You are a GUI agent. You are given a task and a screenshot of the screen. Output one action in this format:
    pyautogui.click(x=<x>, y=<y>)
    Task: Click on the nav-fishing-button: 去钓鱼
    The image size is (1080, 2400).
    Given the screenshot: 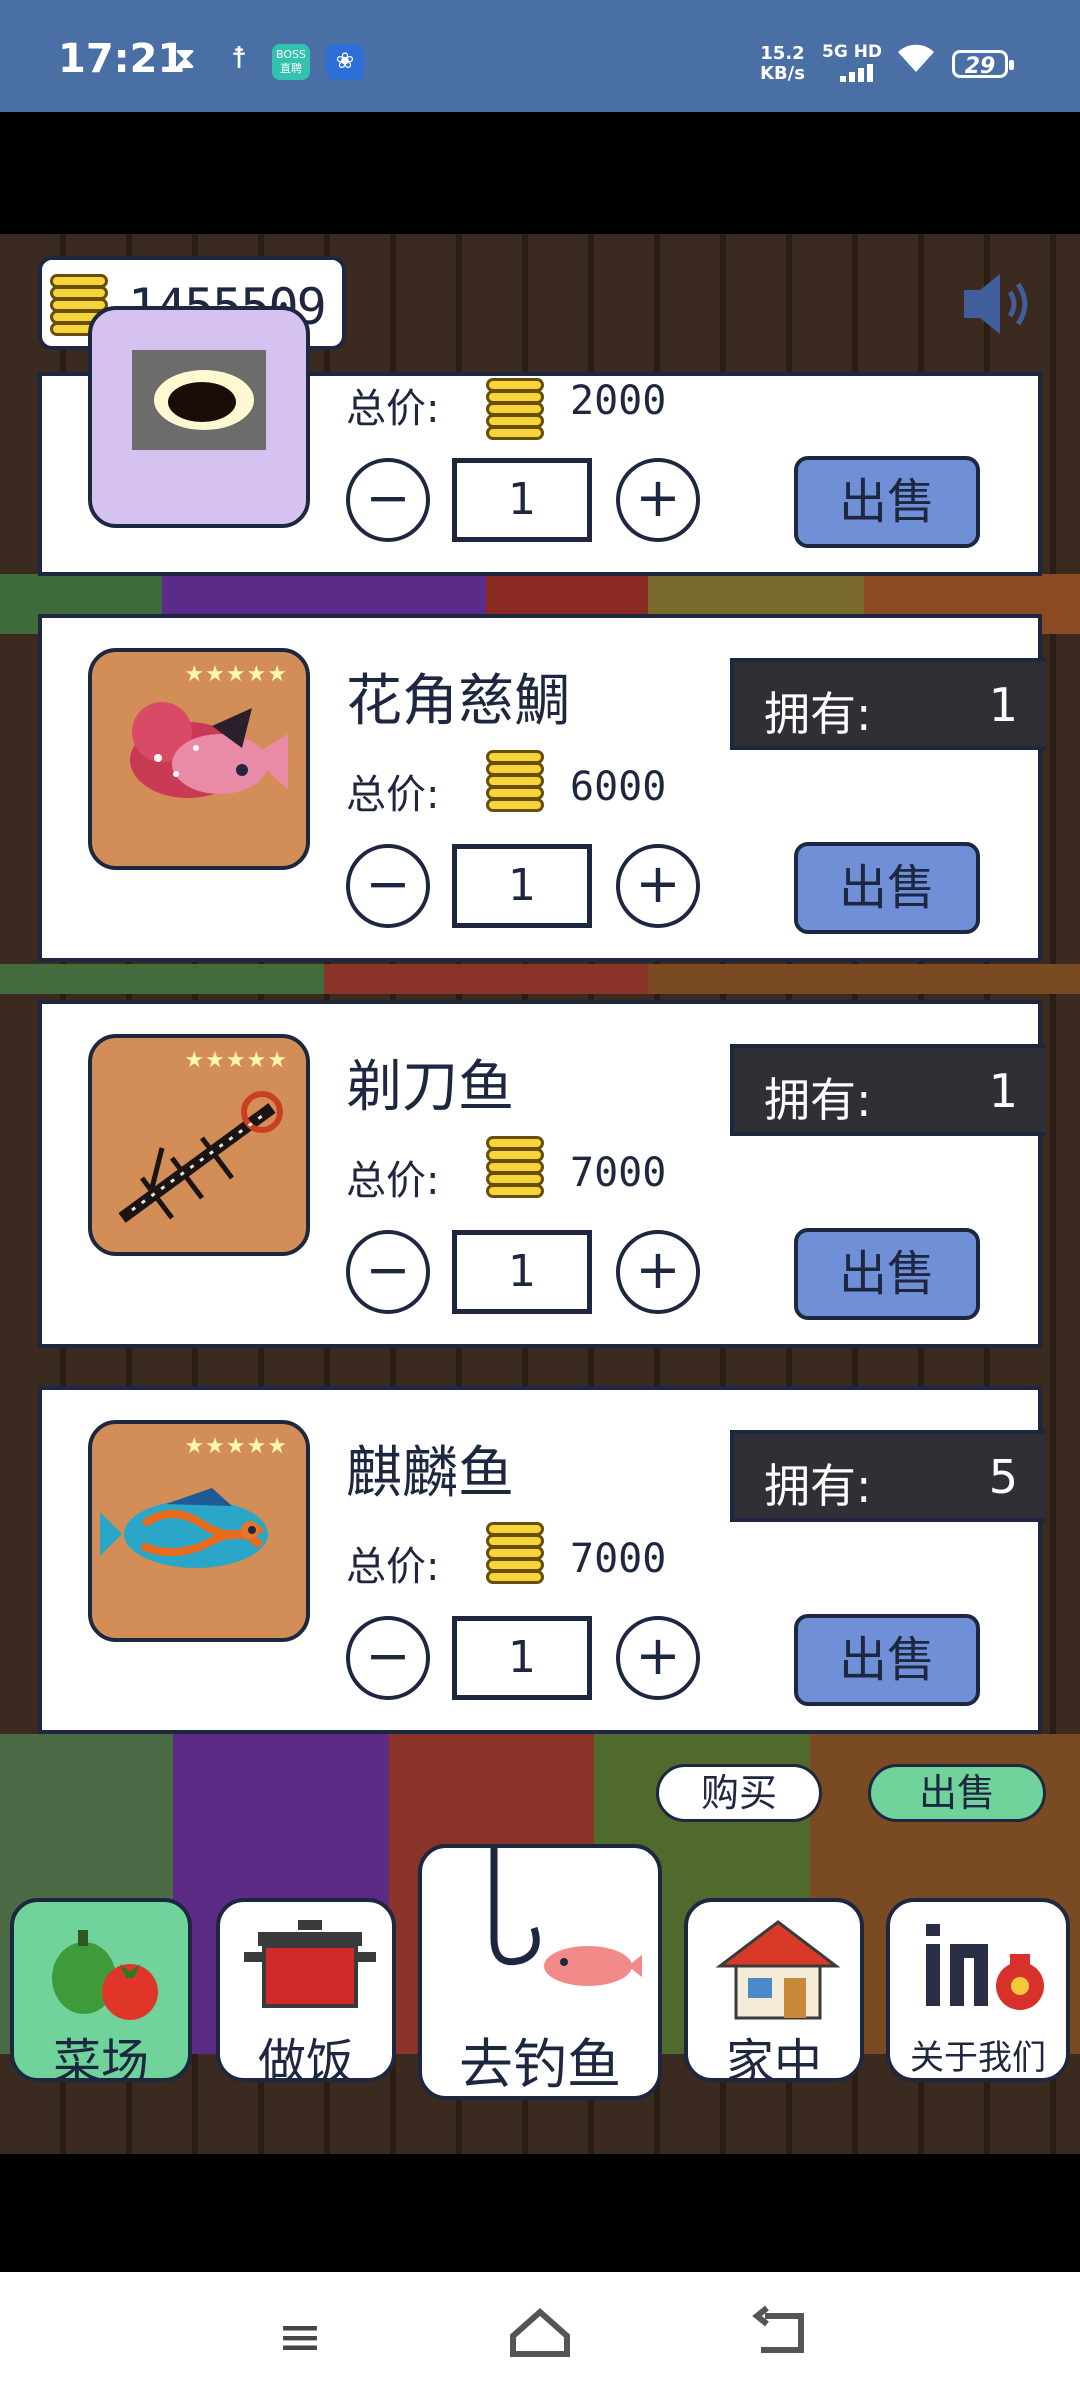 What is the action you would take?
    pyautogui.click(x=540, y=1972)
    